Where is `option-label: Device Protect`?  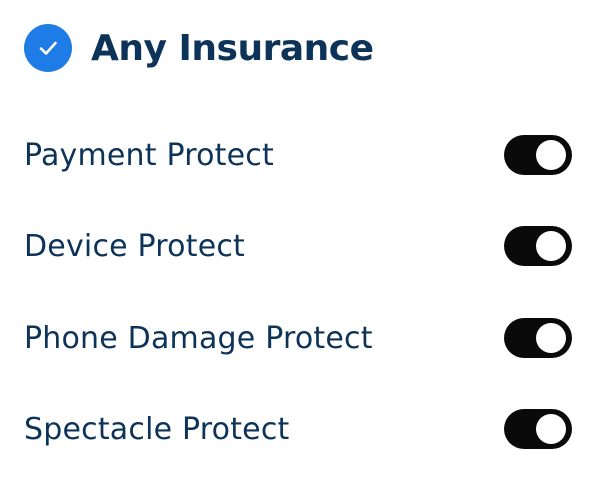 option-label: Device Protect is located at coordinates (135, 246).